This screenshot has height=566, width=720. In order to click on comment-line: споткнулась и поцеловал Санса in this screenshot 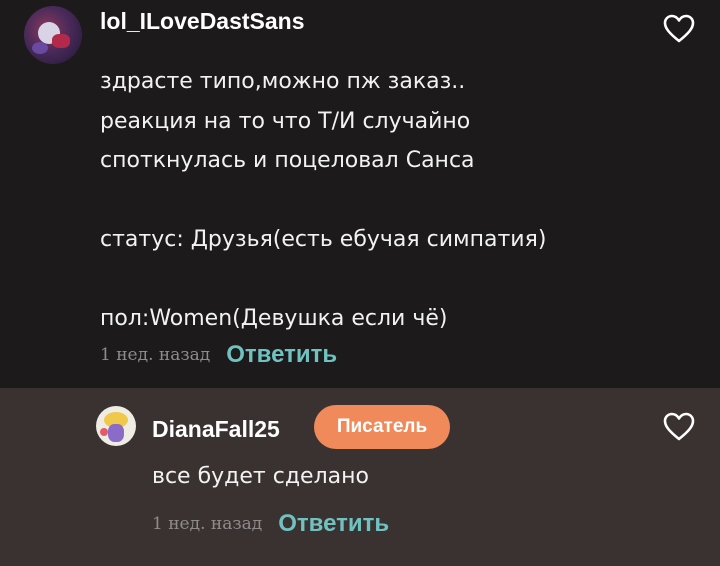, I will do `click(287, 160)`.